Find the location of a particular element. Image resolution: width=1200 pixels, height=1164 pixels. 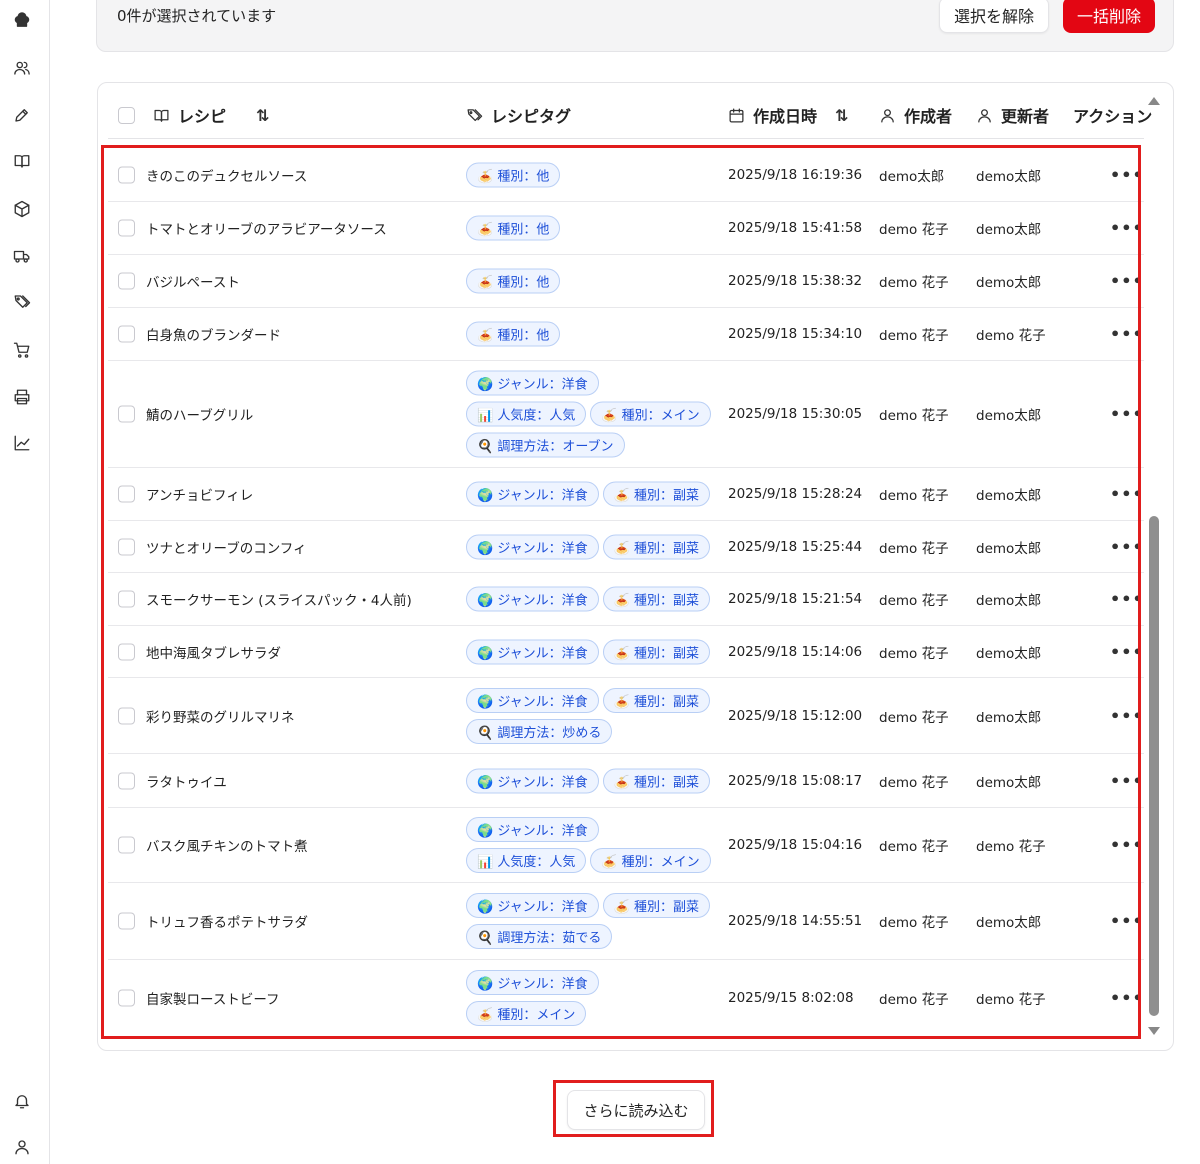

chef-hat-icon is located at coordinates (22, 21).